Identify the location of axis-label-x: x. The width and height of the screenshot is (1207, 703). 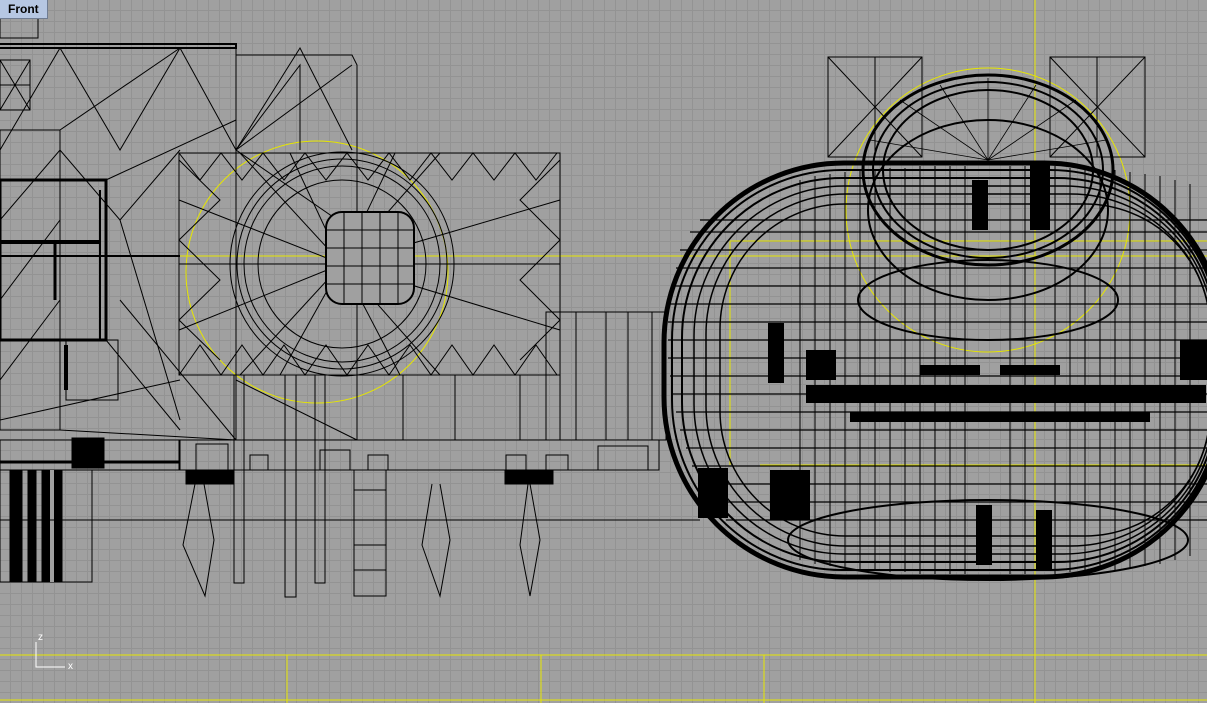
(70, 666).